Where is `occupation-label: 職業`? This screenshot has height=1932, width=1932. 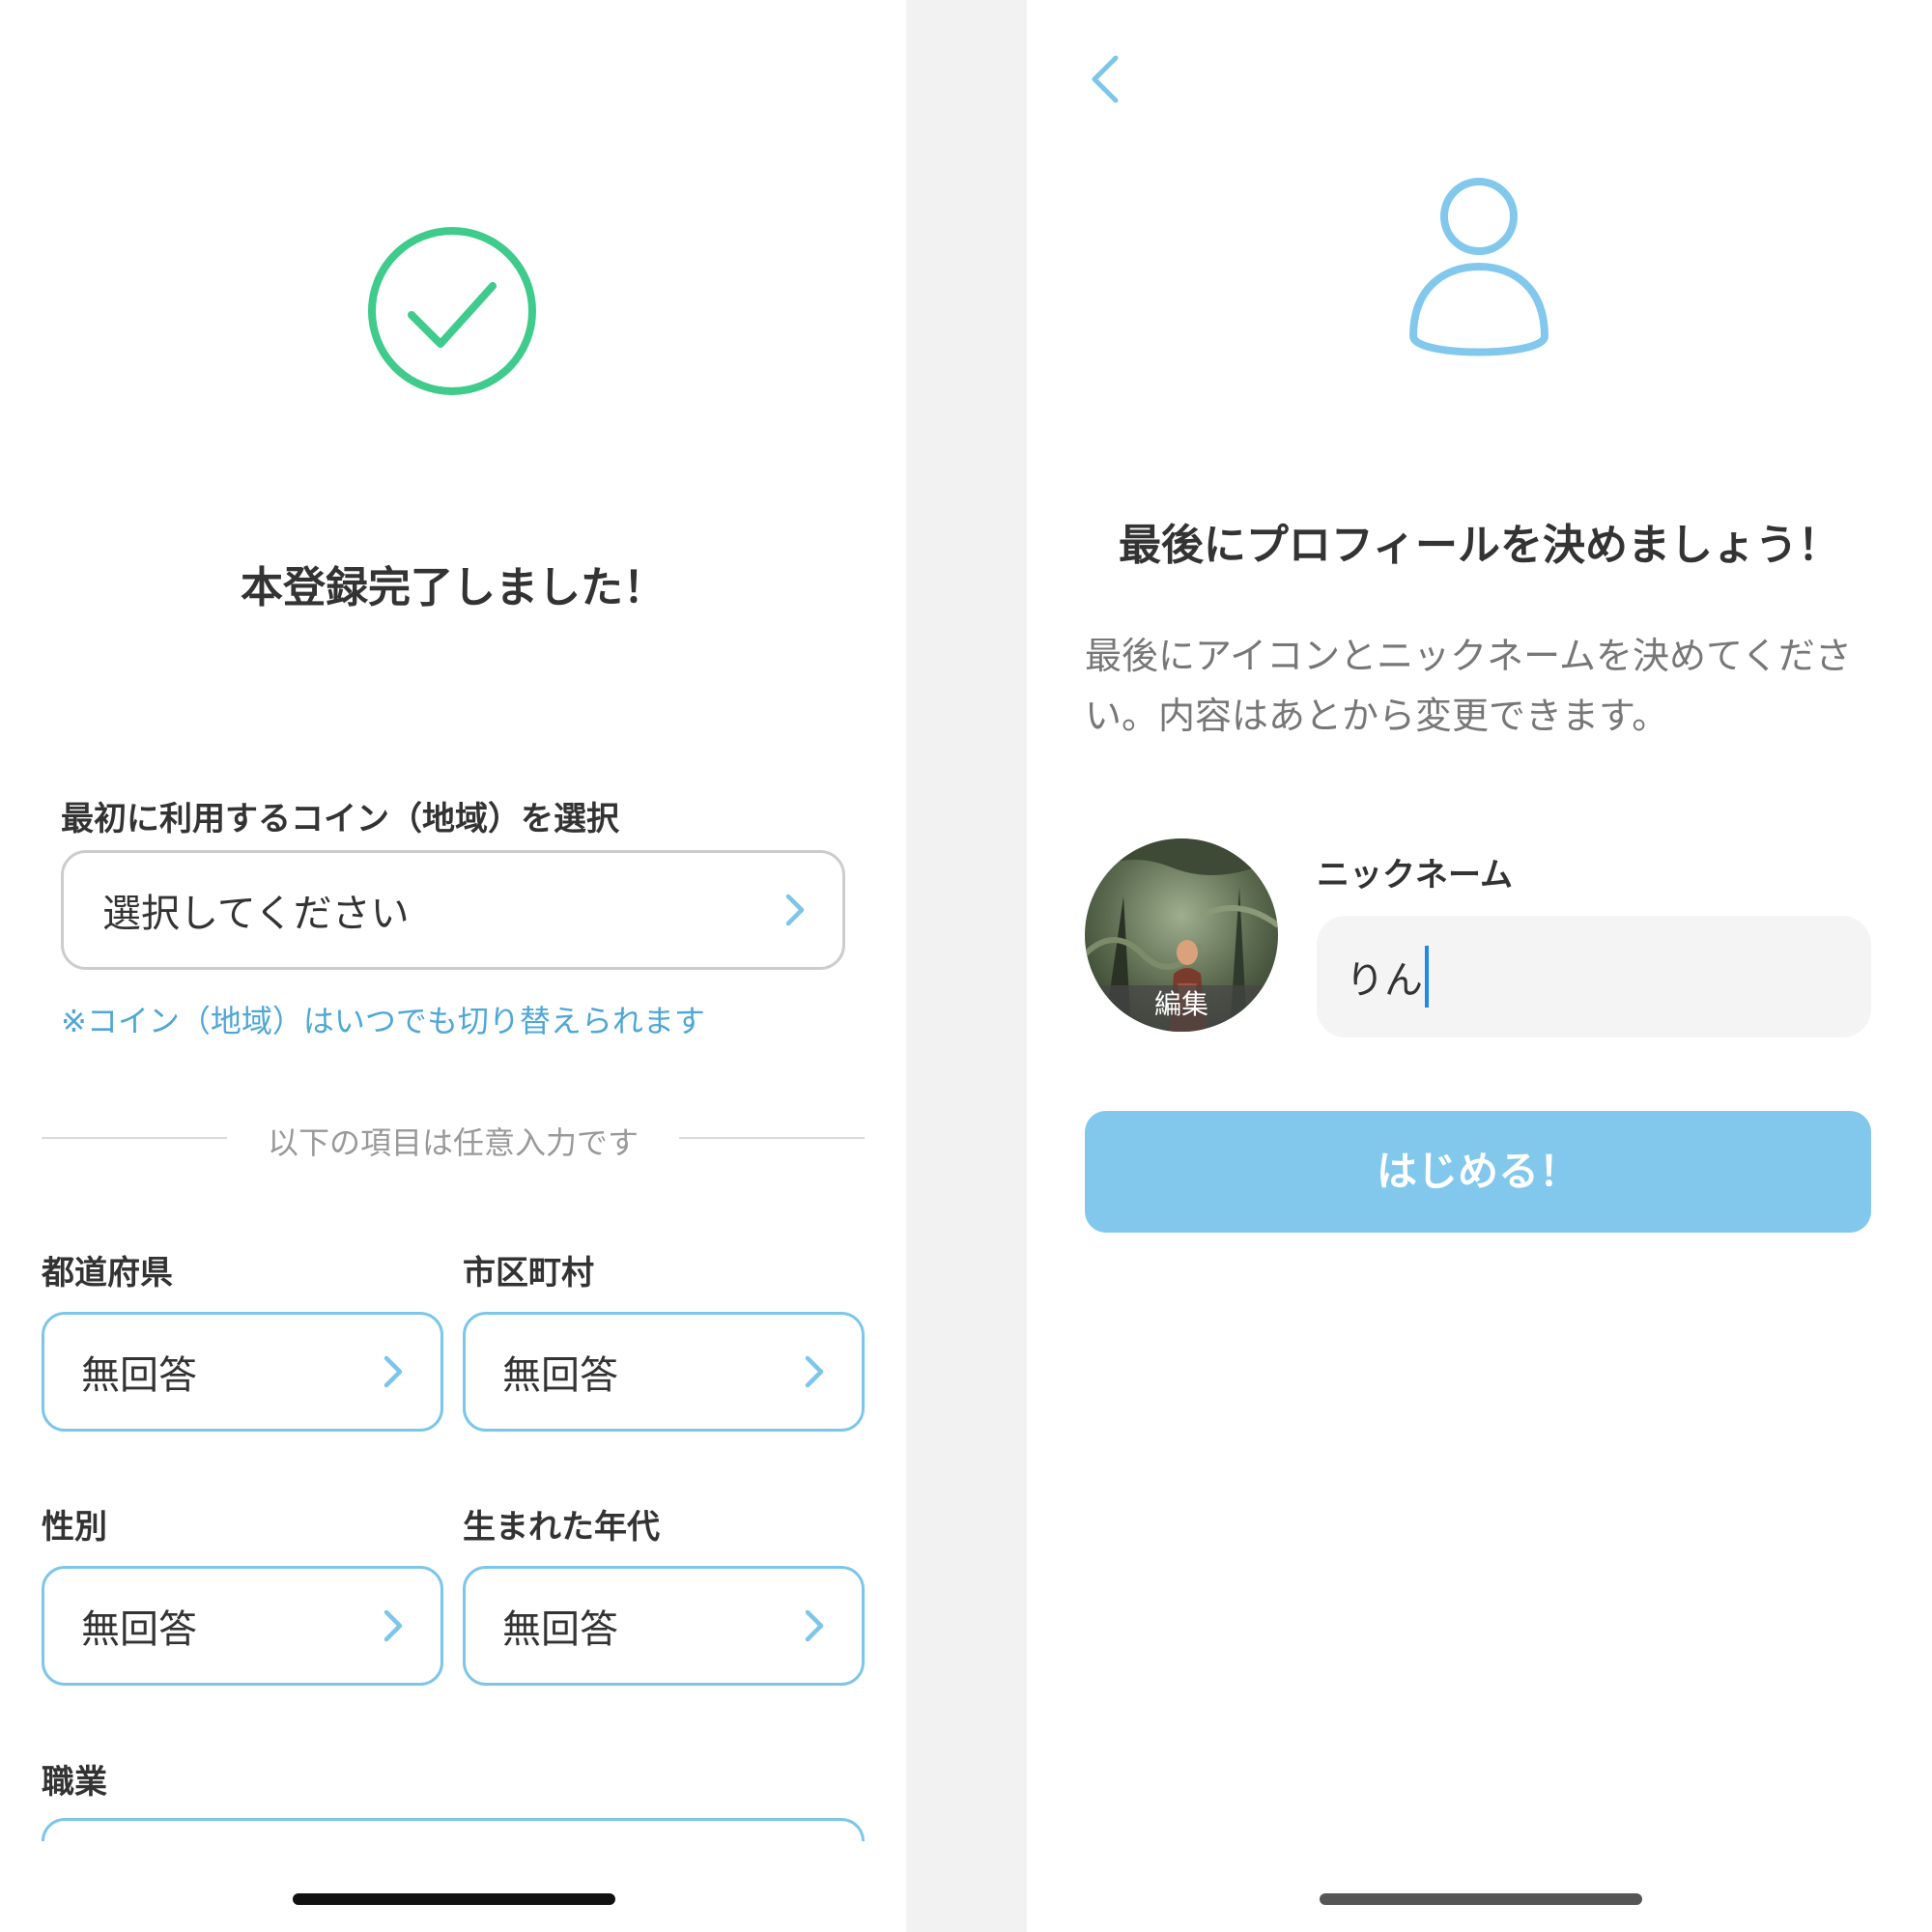 occupation-label: 職業 is located at coordinates (74, 1782).